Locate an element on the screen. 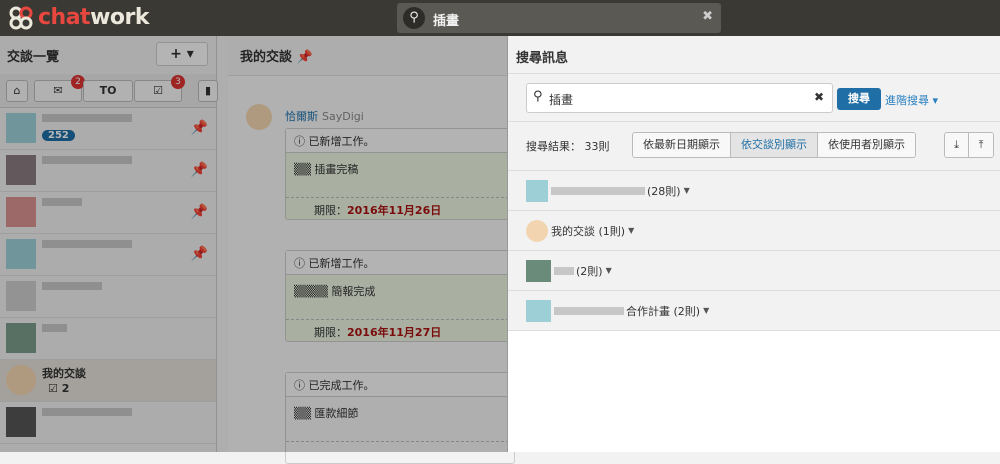  result-label: 我的交談 (1則) is located at coordinates (588, 231).